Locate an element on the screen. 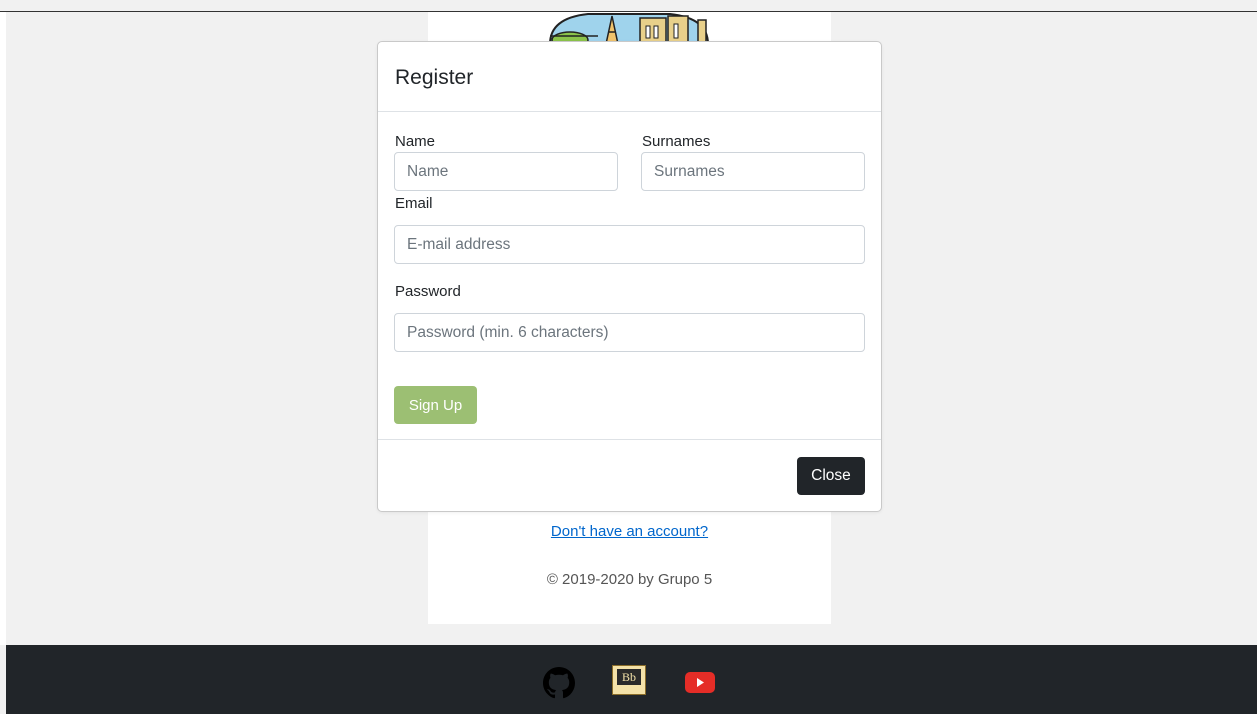 This screenshot has width=1257, height=714. sign-up-button: Sign Up is located at coordinates (435, 405).